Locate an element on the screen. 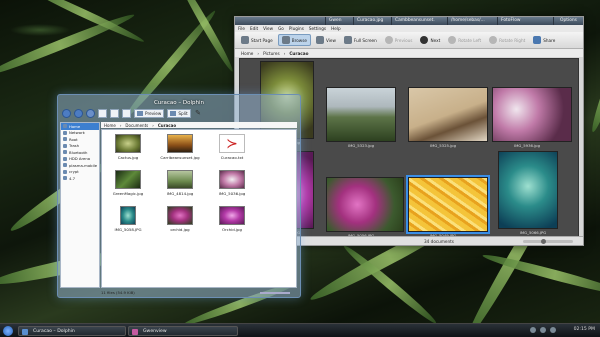 This screenshot has height=337, width=600. browse-label: Browse is located at coordinates (299, 40).